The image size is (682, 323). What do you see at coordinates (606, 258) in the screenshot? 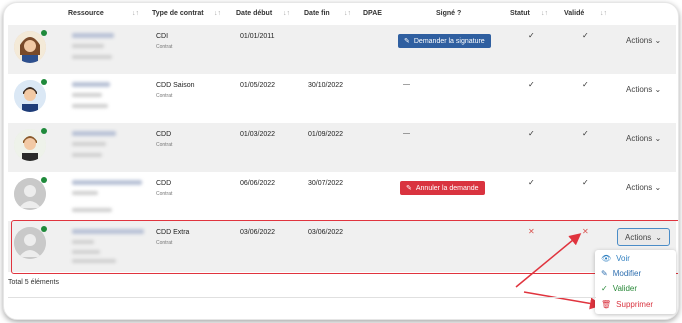
I see `eye-icon: 👁` at bounding box center [606, 258].